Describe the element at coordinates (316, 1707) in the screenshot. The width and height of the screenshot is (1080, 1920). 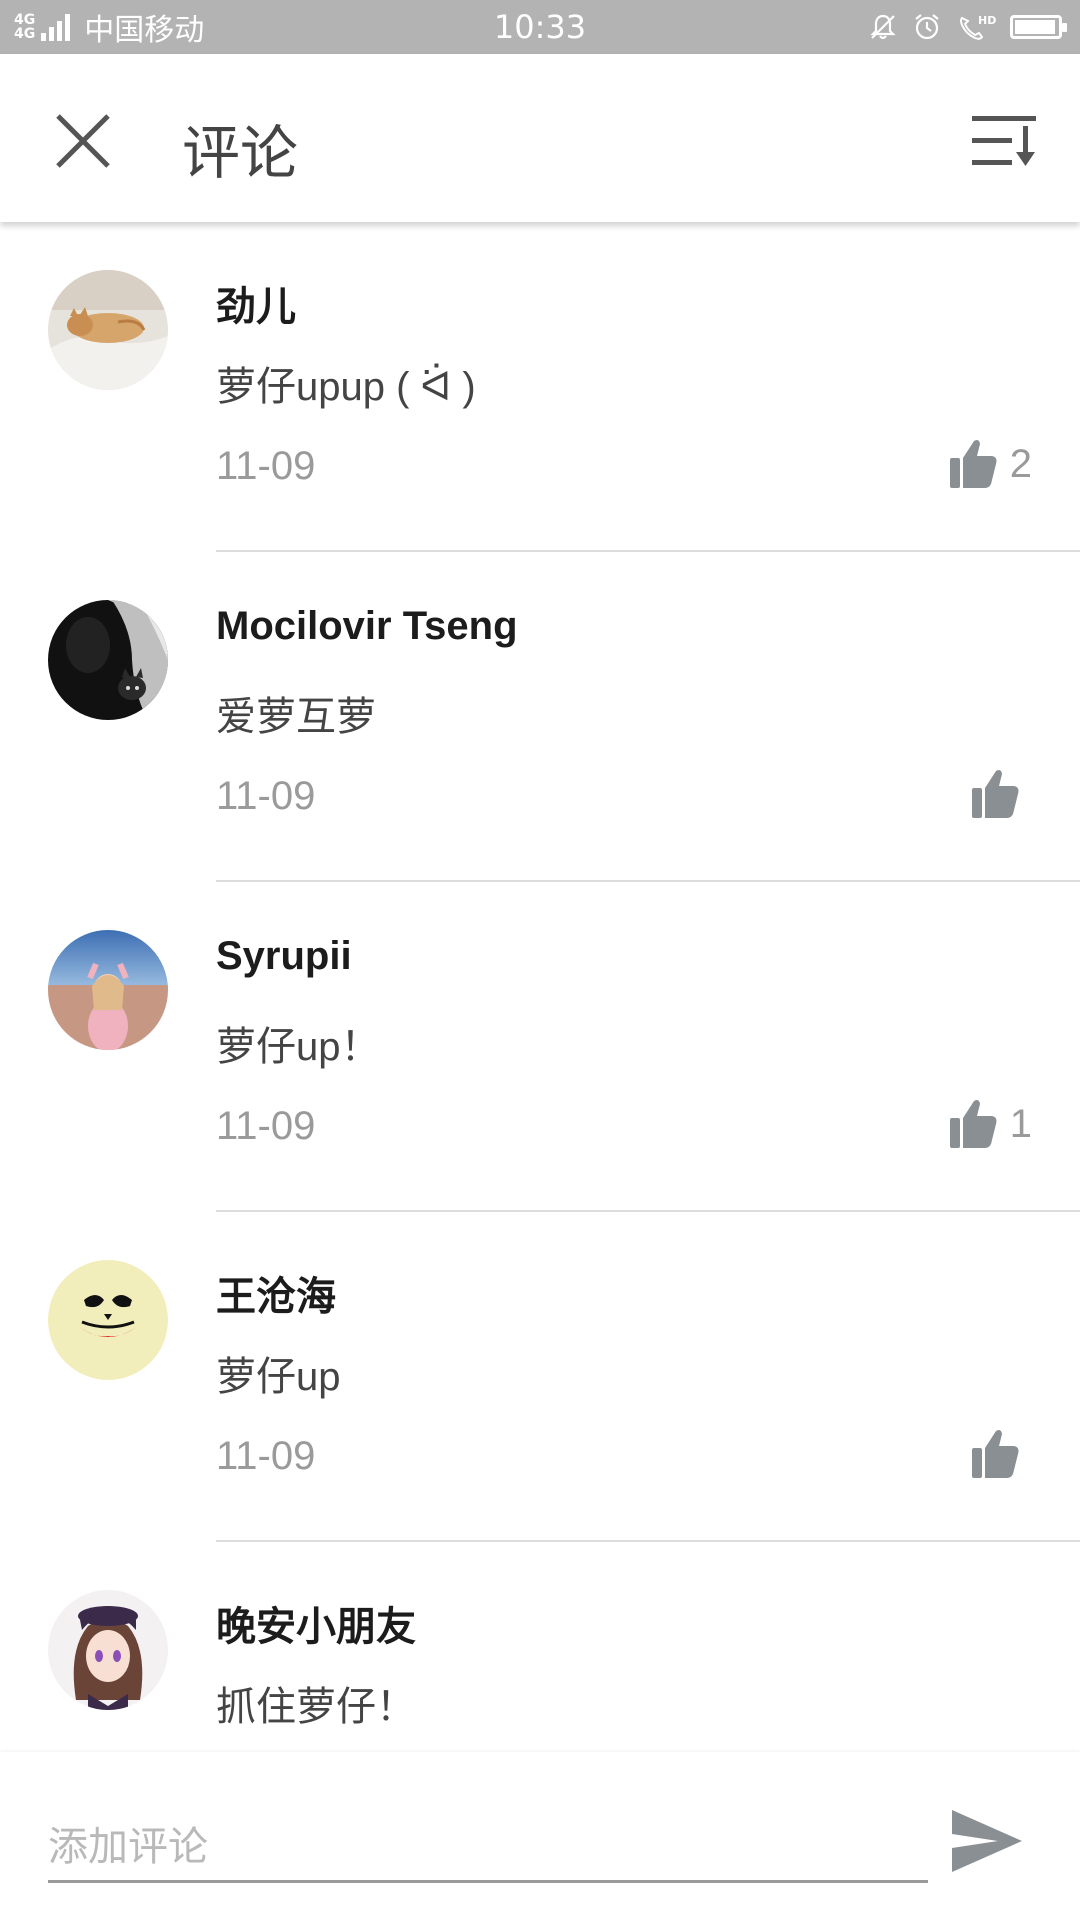
I see `comment-text: 抓住萝仔！` at that location.